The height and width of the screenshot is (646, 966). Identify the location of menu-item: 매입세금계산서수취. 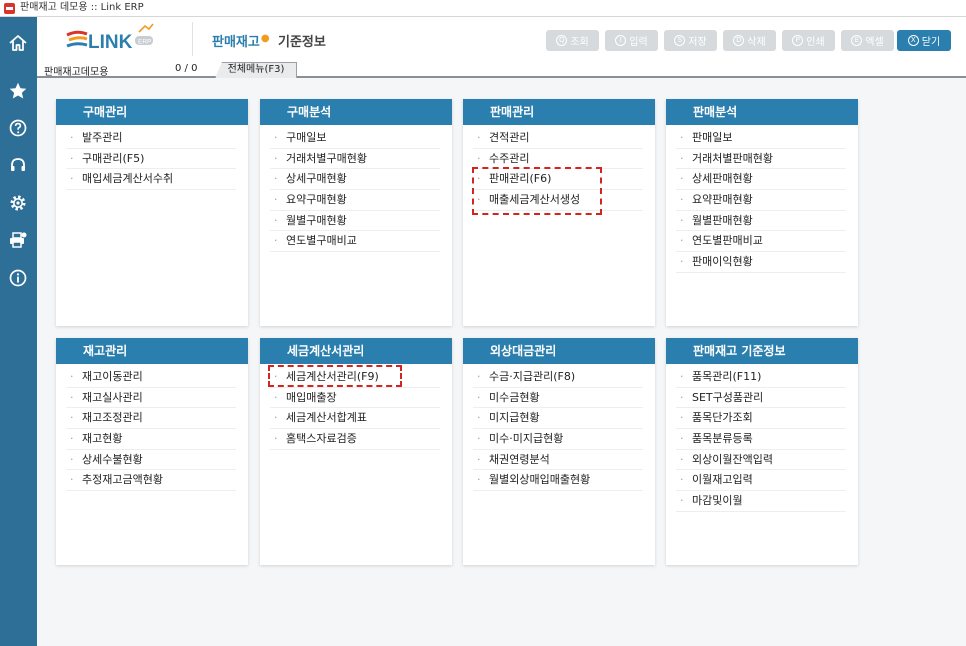
(151, 180).